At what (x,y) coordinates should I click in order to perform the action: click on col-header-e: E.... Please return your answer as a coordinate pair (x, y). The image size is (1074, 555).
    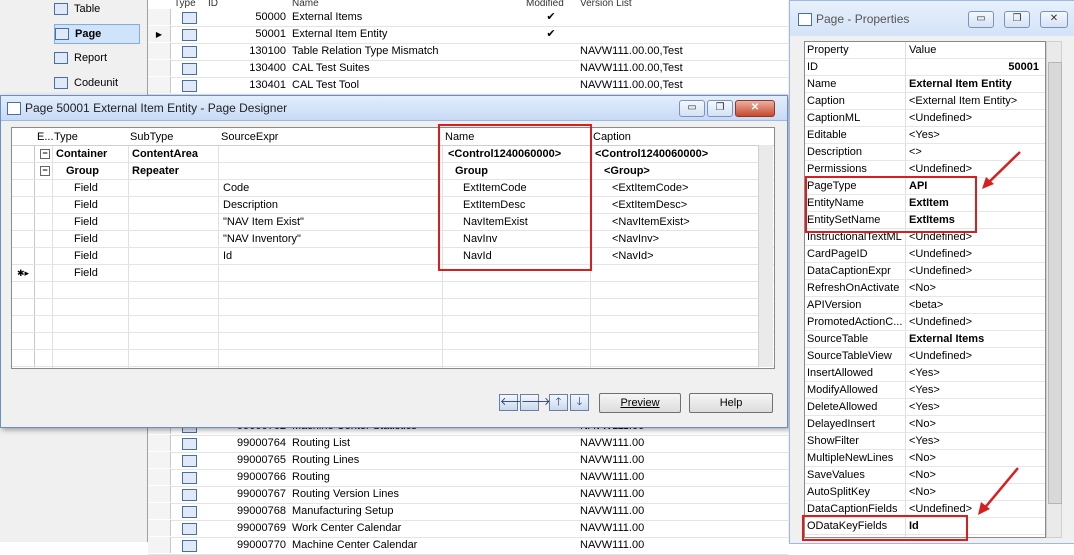
    Looking at the image, I should click on (45, 137).